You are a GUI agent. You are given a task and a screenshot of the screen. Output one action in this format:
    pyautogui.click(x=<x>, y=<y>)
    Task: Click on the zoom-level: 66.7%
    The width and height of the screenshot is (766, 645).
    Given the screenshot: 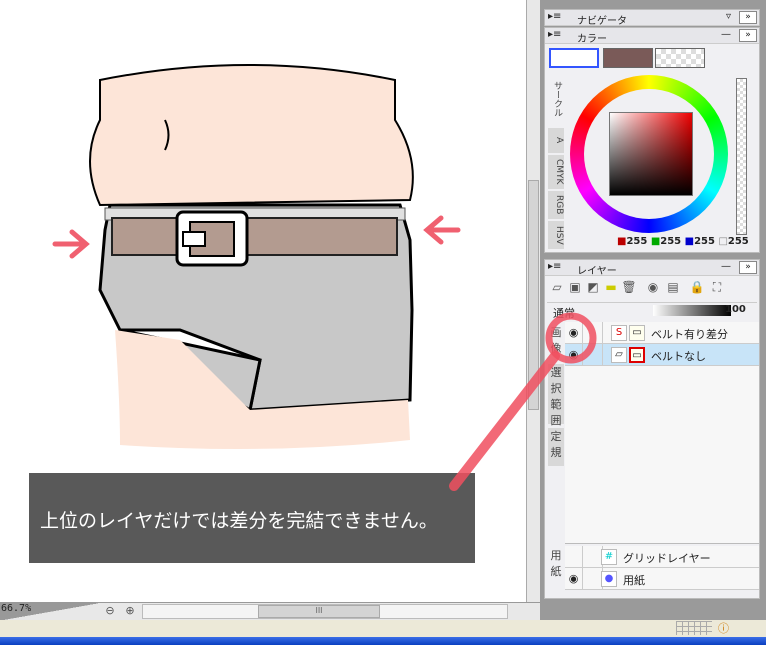 What is the action you would take?
    pyautogui.click(x=49, y=612)
    